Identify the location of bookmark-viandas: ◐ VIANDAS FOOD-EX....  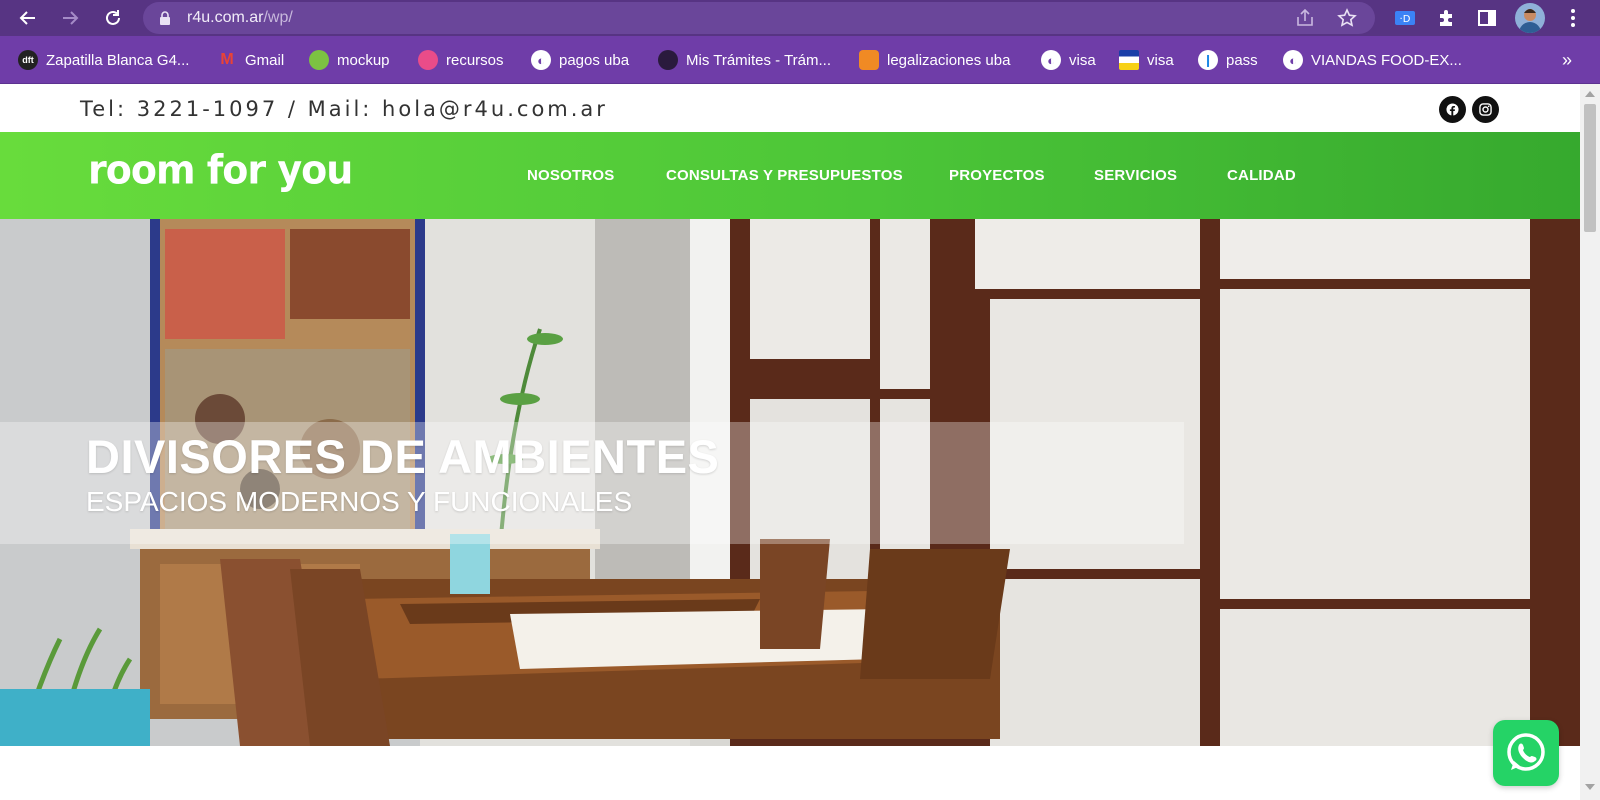
(1372, 60).